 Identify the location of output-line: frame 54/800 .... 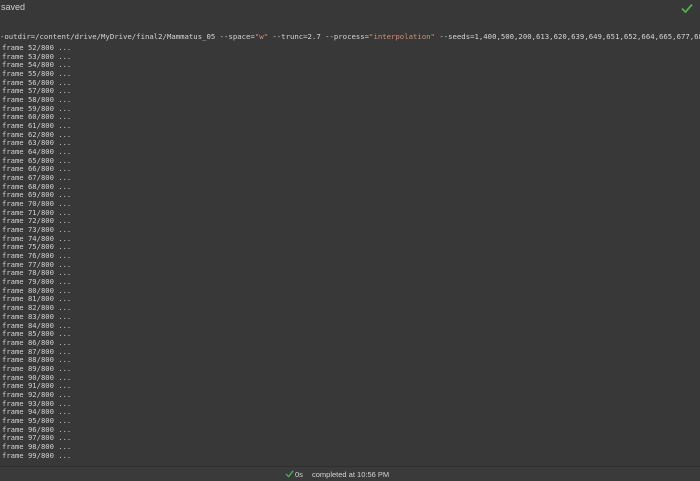
(37, 65).